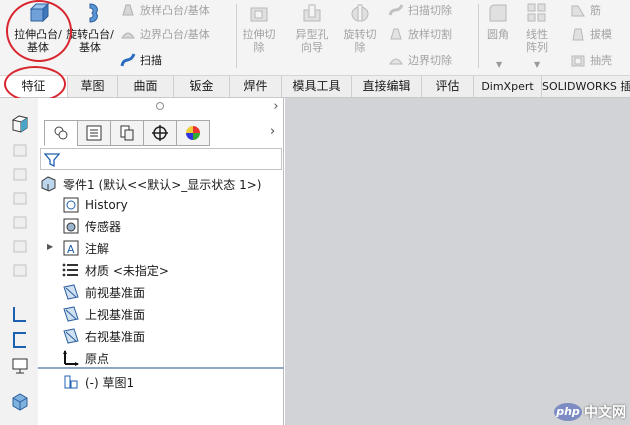 The height and width of the screenshot is (425, 630). I want to click on tab-mold-tools: 模具工具, so click(317, 86).